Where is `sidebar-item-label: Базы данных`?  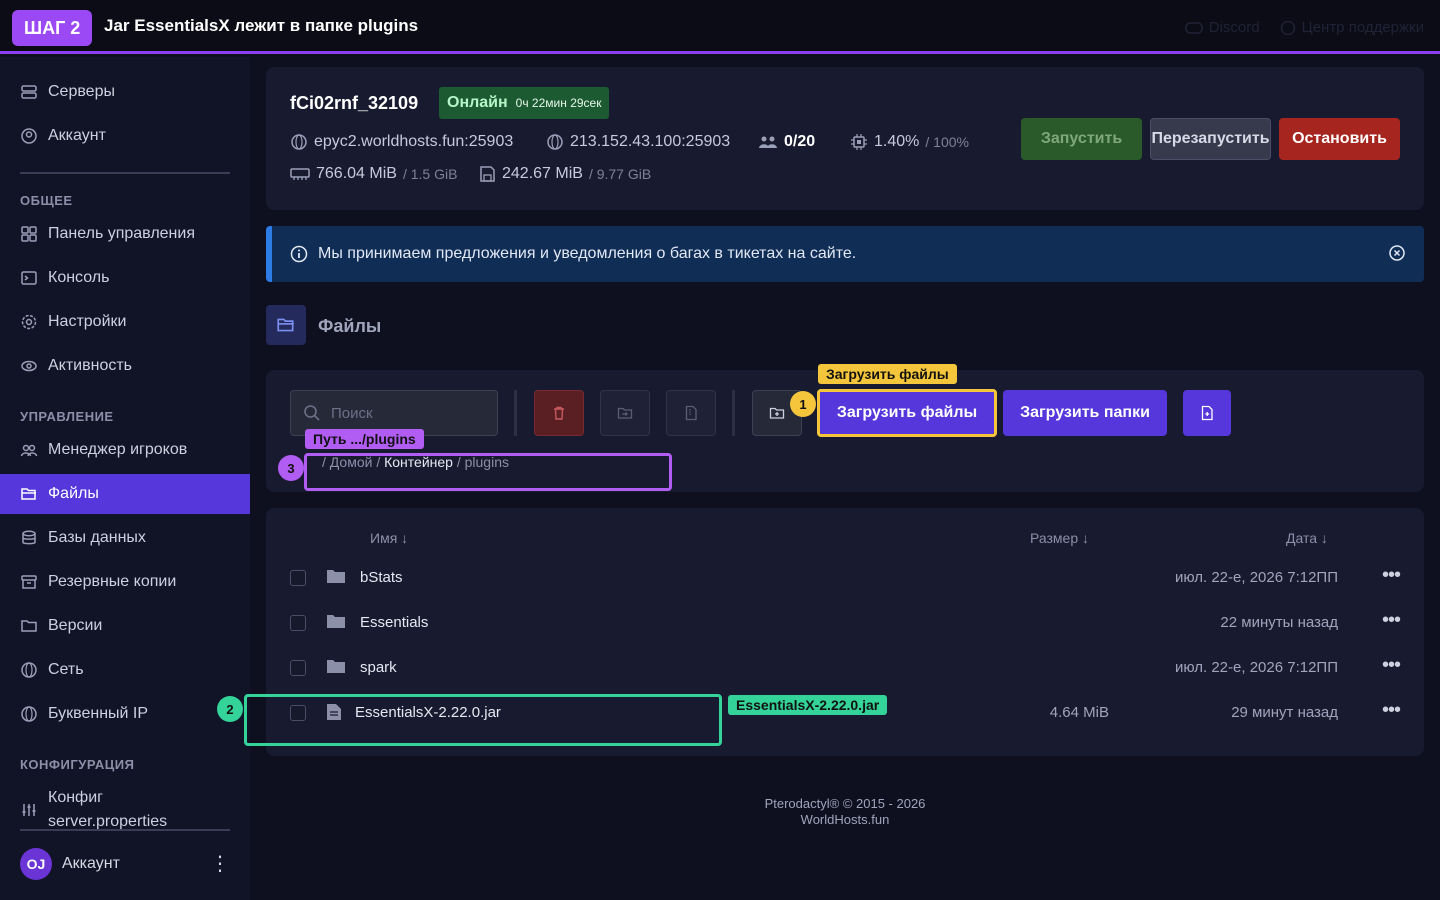 sidebar-item-label: Базы данных is located at coordinates (97, 537).